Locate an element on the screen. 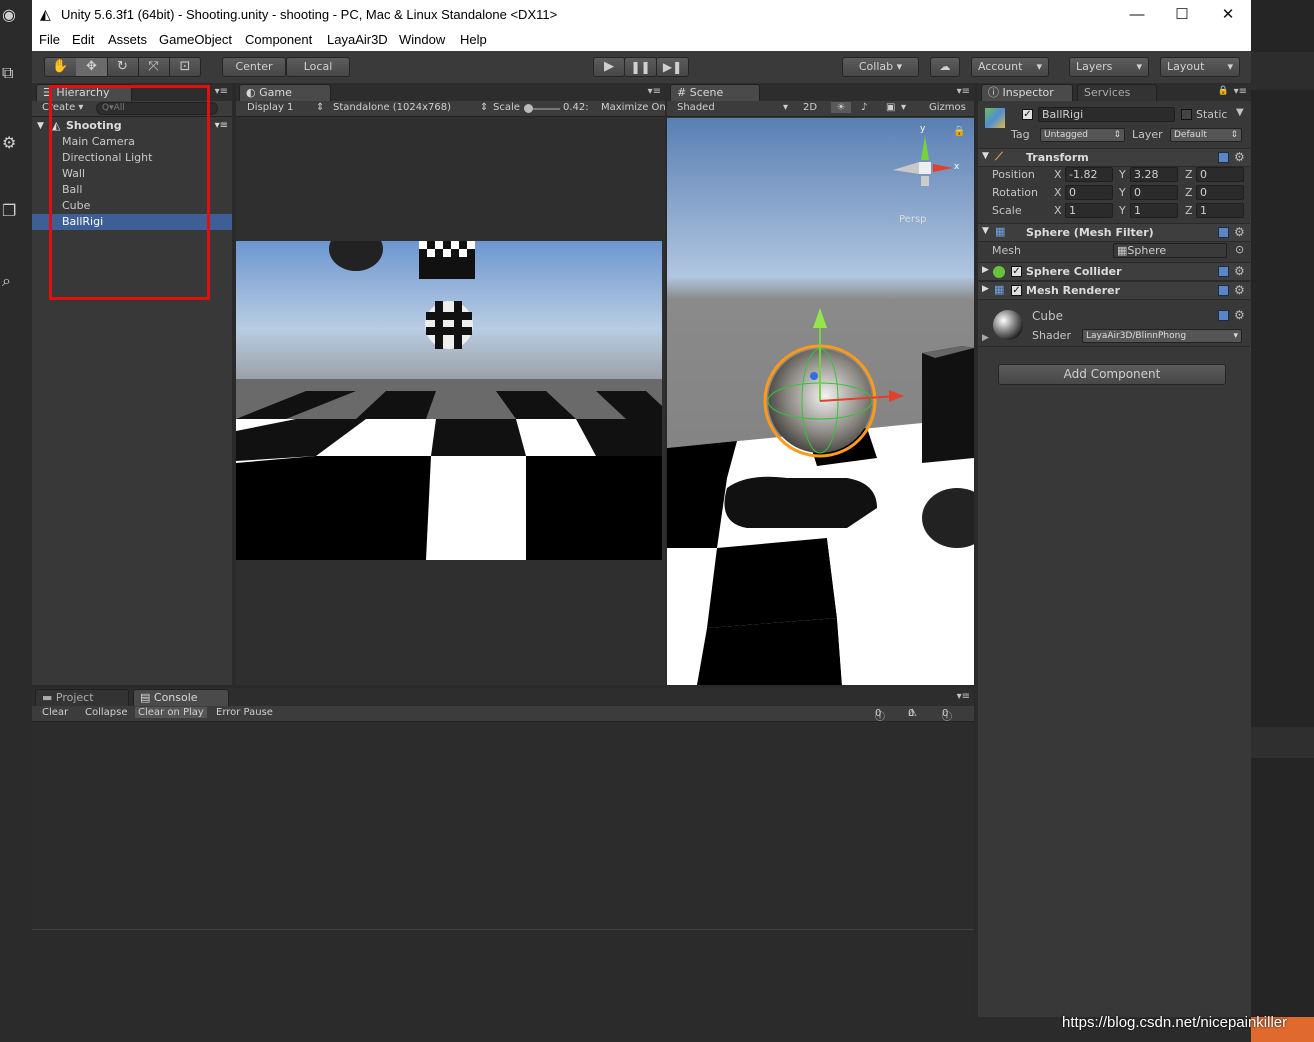 The image size is (1314, 1042). effects-toggle-icon: ▣ is located at coordinates (890, 107).